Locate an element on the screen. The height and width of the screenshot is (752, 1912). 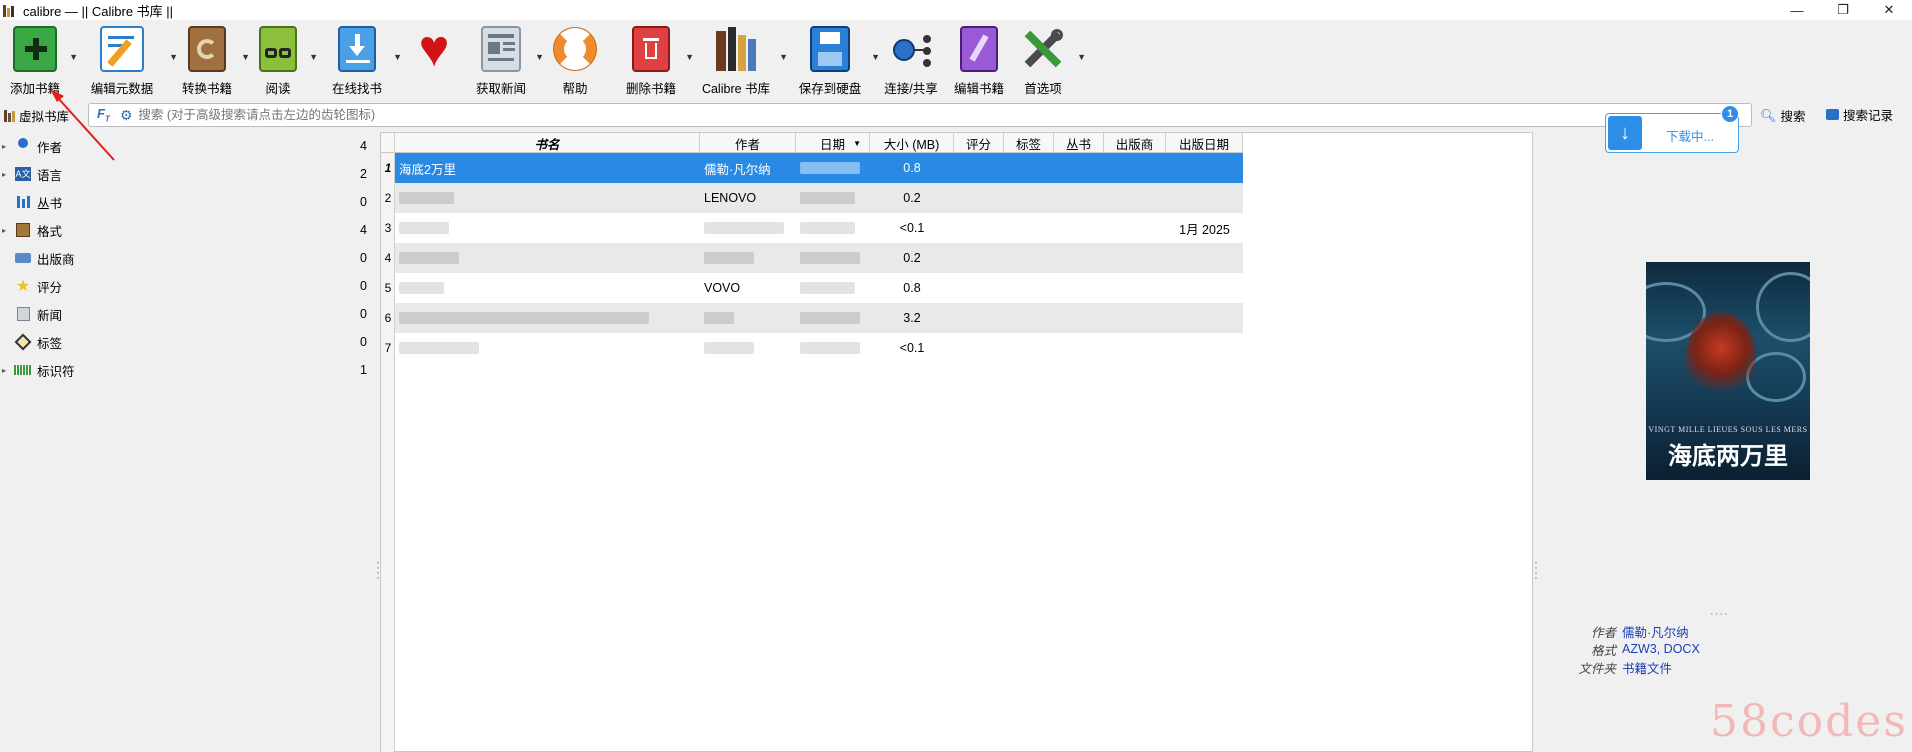
read-book-button: 阅读 ▼ is located at coordinates (284, 60).